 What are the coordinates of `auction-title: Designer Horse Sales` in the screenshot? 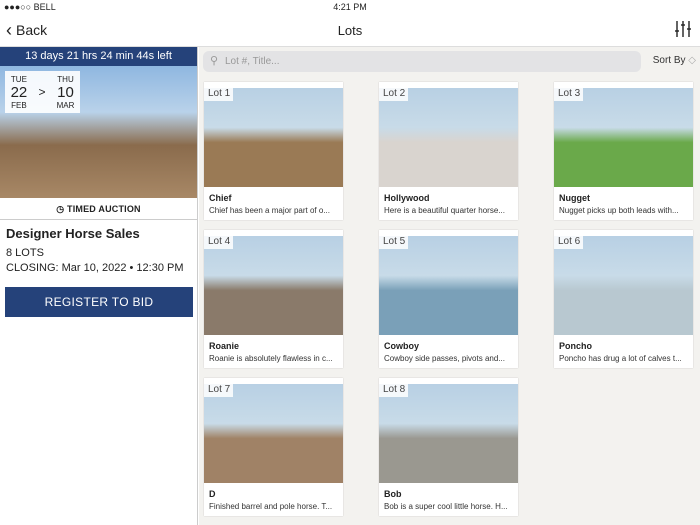 It's located at (73, 233).